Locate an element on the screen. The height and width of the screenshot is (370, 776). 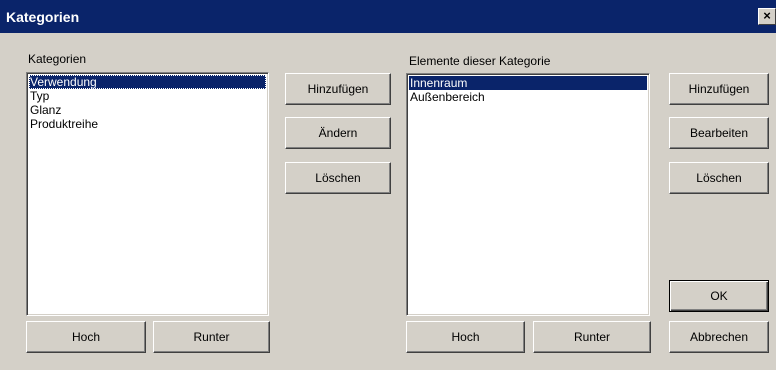
delete-category-button: Löschen is located at coordinates (338, 178).